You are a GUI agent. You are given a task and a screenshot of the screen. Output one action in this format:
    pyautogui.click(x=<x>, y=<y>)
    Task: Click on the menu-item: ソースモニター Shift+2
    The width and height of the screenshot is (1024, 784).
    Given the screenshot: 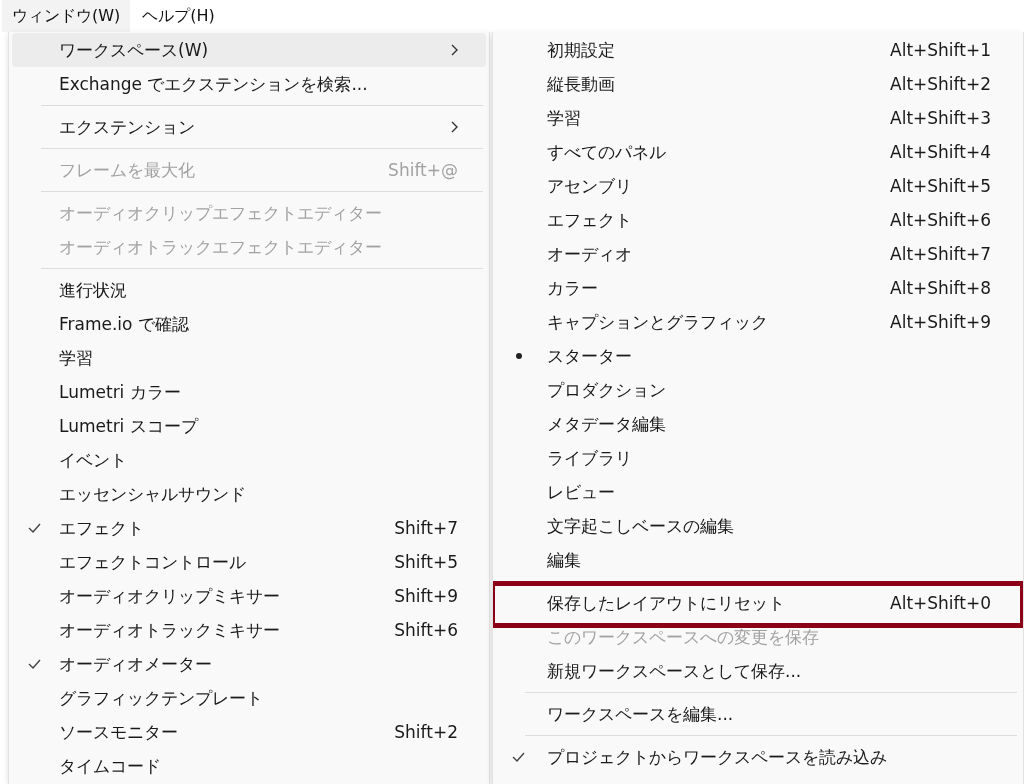 What is the action you would take?
    pyautogui.click(x=249, y=732)
    